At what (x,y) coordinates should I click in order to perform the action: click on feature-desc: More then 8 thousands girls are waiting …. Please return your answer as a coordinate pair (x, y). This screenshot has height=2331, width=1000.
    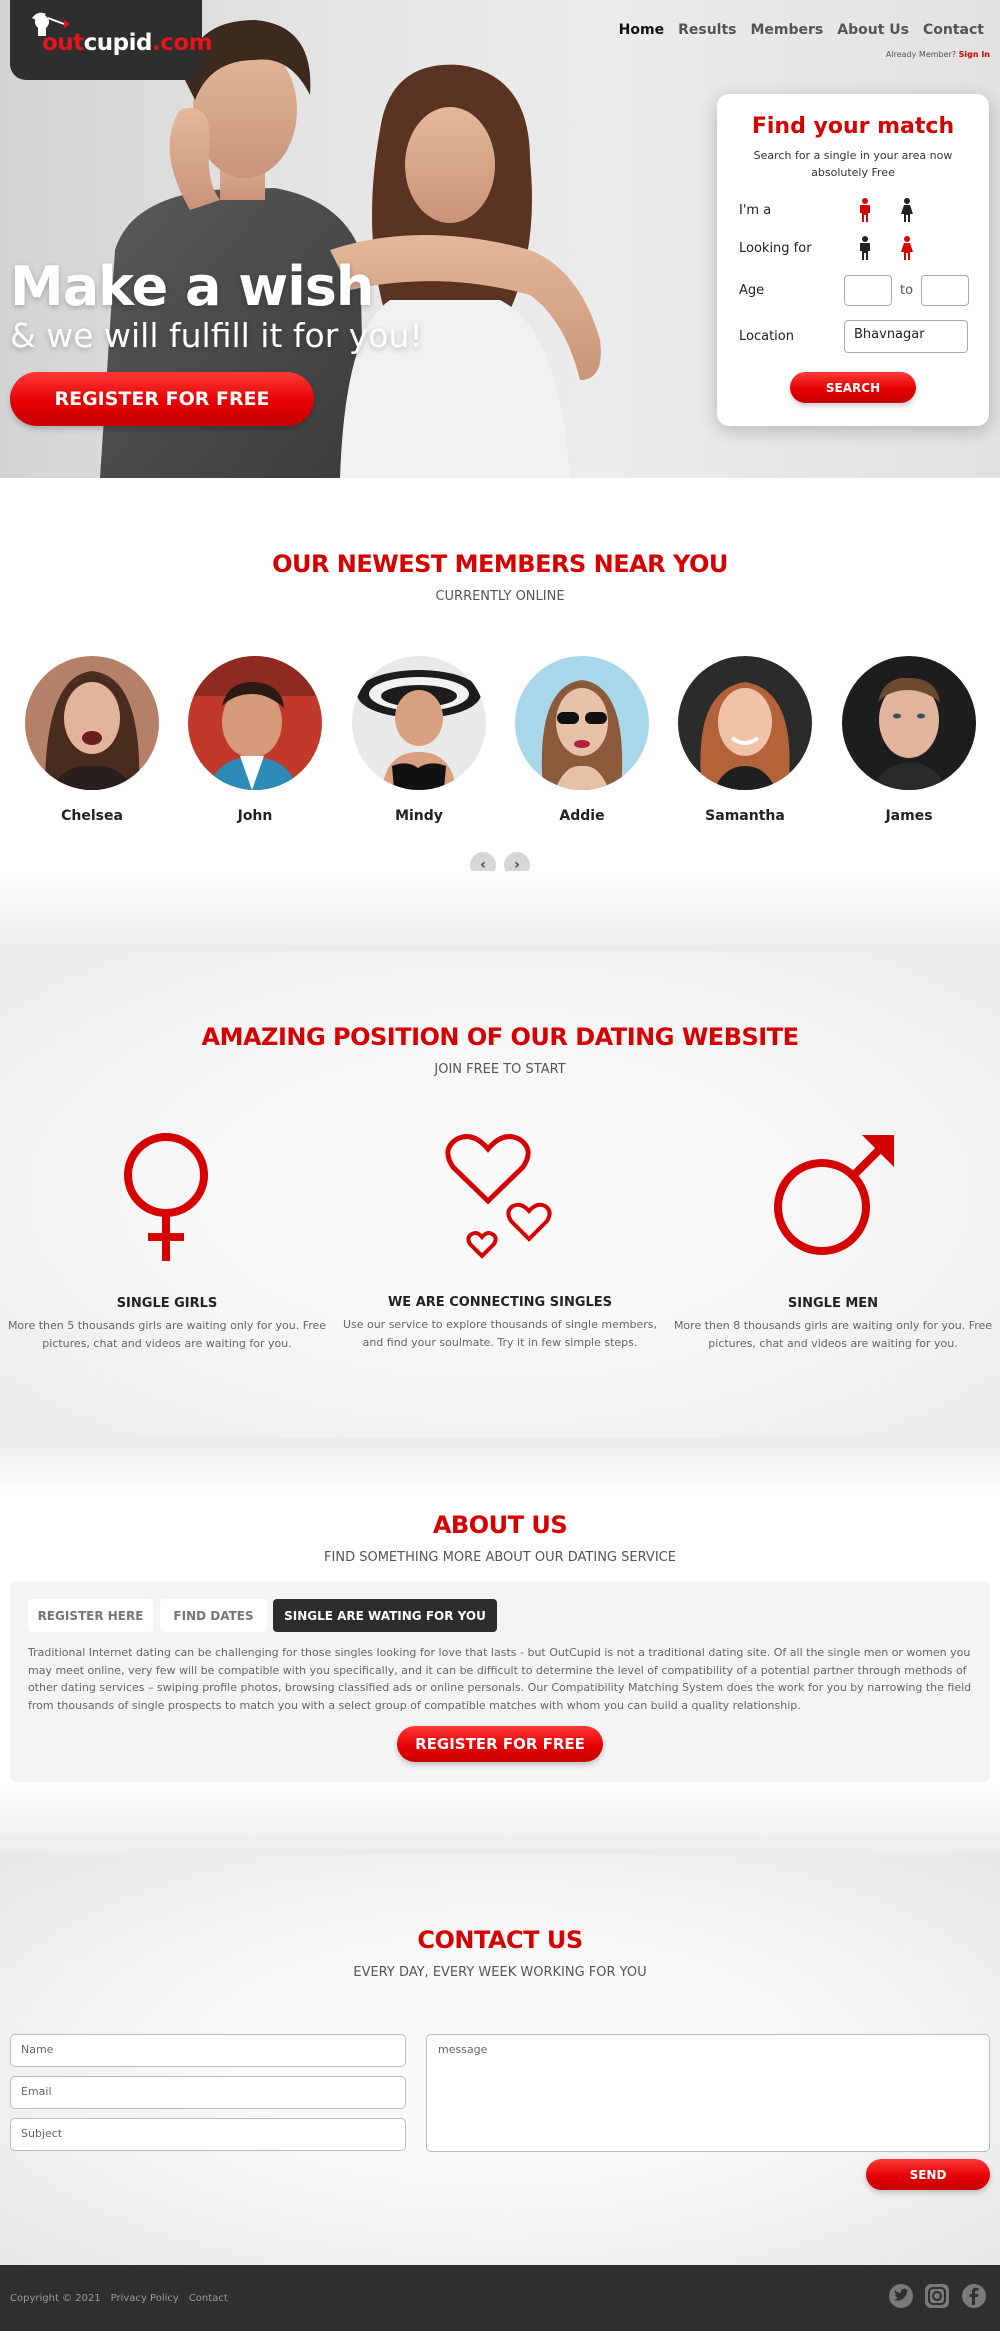
    Looking at the image, I should click on (833, 1334).